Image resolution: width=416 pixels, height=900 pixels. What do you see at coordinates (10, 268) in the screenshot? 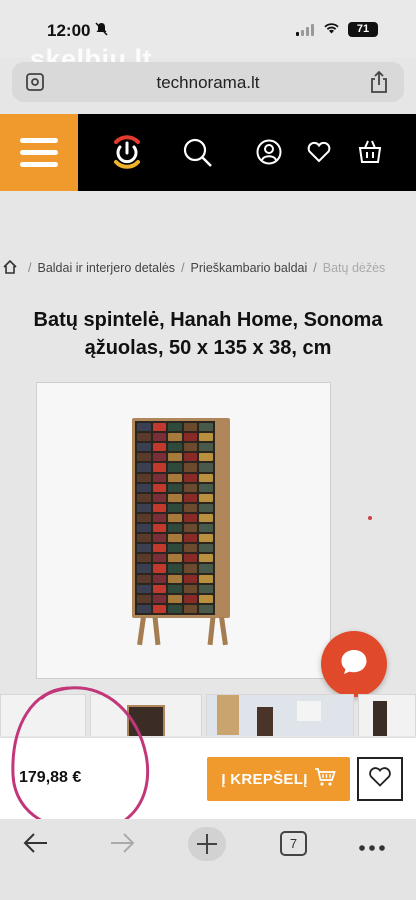
I see `home-icon` at bounding box center [10, 268].